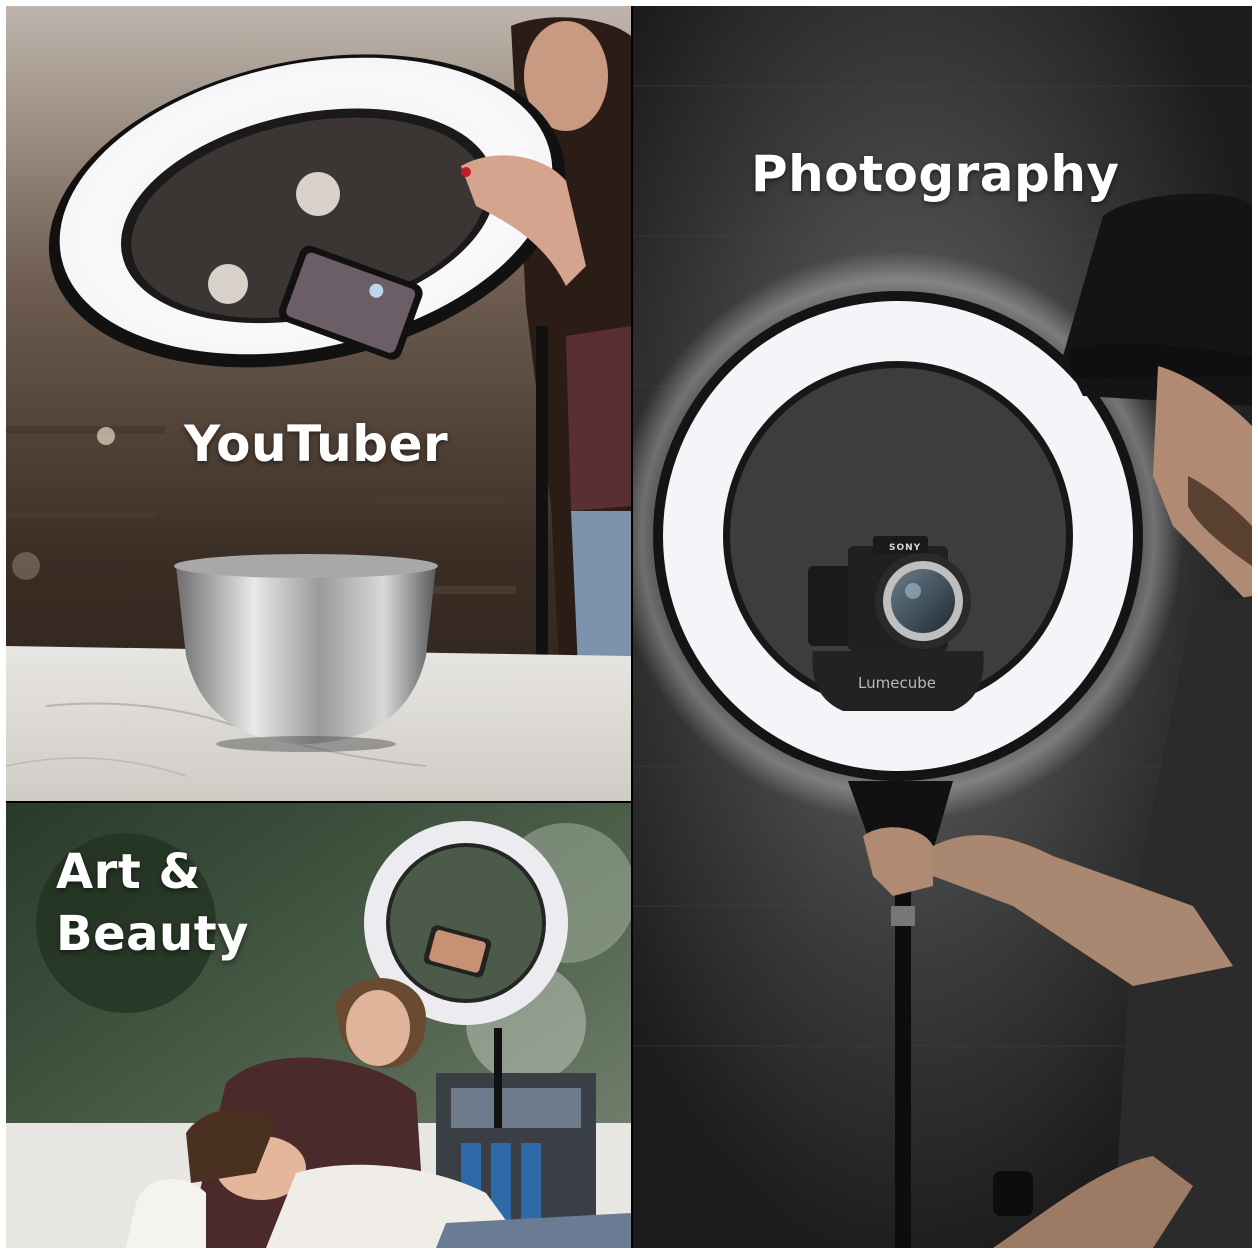  I want to click on photography-caption: Photography, so click(935, 174).